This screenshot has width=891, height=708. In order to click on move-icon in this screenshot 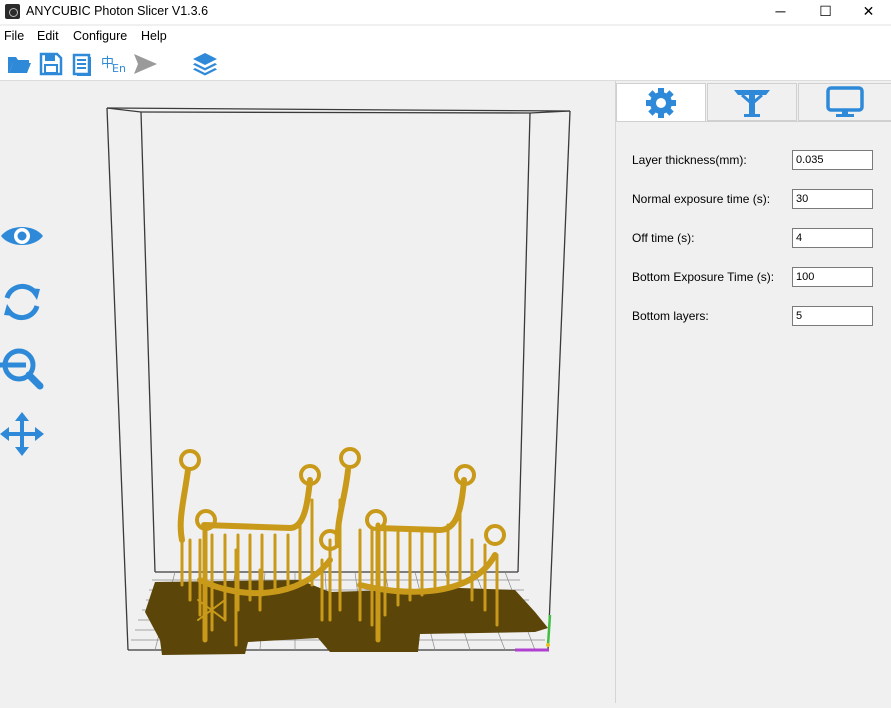, I will do `click(22, 434)`.